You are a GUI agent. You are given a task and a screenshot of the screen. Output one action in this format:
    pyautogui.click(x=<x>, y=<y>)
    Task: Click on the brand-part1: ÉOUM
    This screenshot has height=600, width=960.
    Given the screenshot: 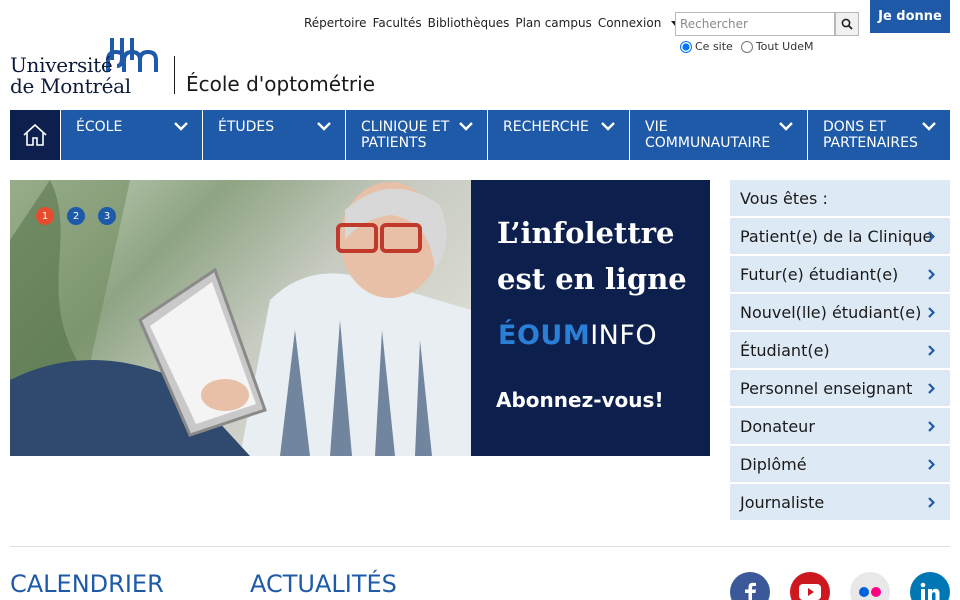 What is the action you would take?
    pyautogui.click(x=544, y=335)
    